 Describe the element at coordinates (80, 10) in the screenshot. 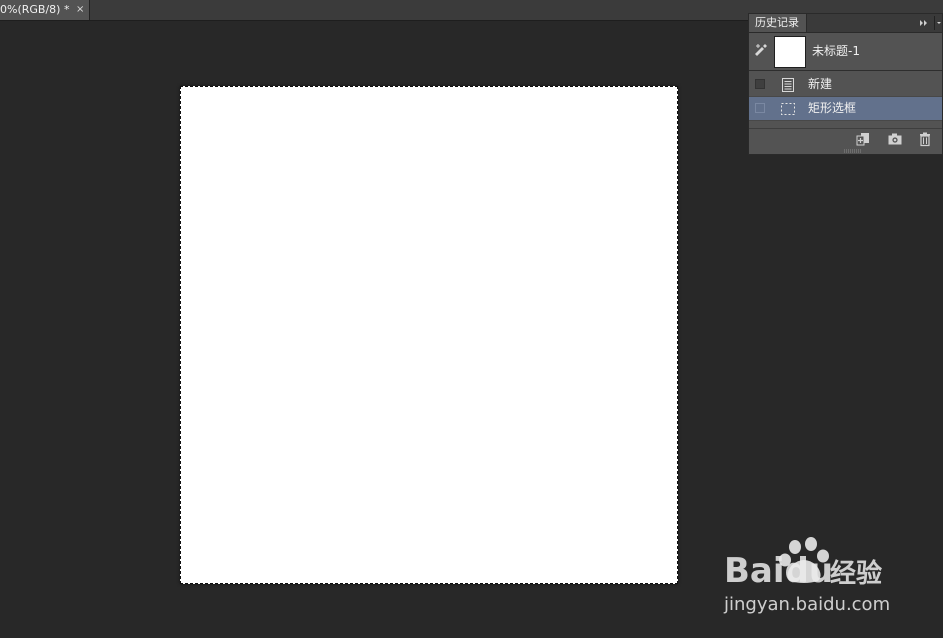

I see `close-icon: ×` at that location.